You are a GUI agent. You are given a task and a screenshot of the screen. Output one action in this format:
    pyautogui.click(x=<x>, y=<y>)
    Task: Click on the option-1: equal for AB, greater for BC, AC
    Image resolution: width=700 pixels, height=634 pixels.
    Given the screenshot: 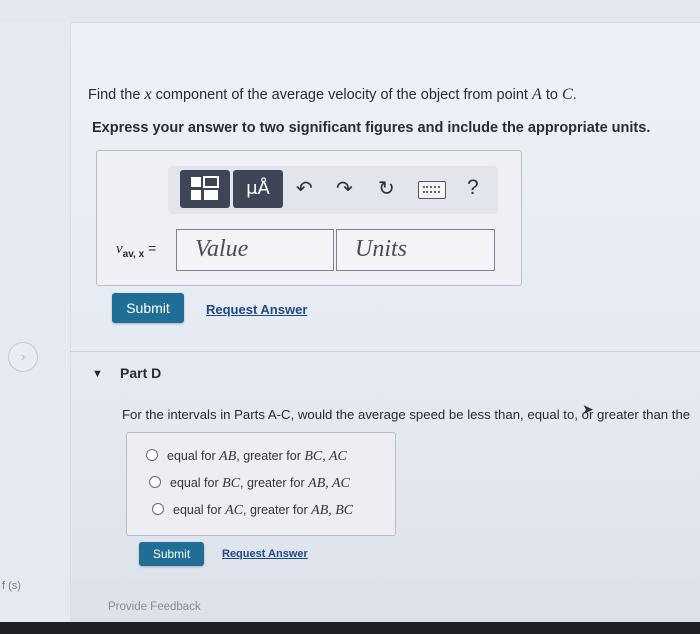 What is the action you would take?
    pyautogui.click(x=246, y=457)
    